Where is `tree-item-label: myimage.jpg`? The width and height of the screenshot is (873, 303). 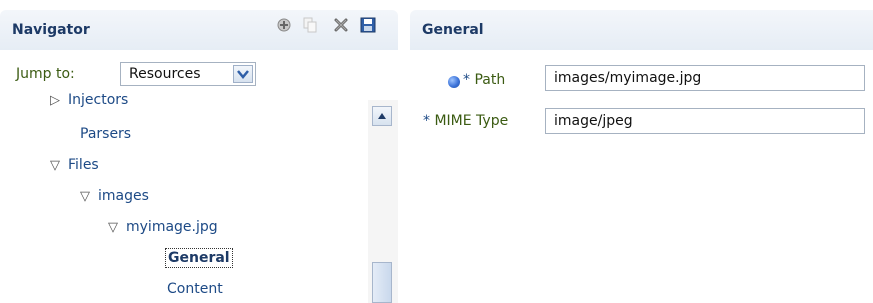
tree-item-label: myimage.jpg is located at coordinates (172, 227).